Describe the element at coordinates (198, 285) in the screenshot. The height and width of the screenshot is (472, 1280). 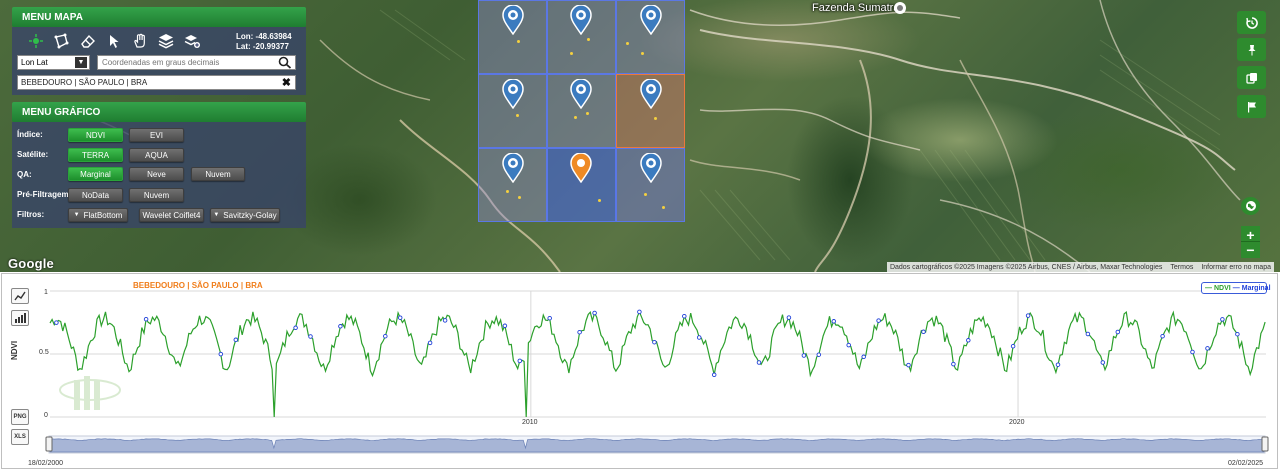
I see `chart-title: BEBEDOURO | SÃO PAULO | BRA` at that location.